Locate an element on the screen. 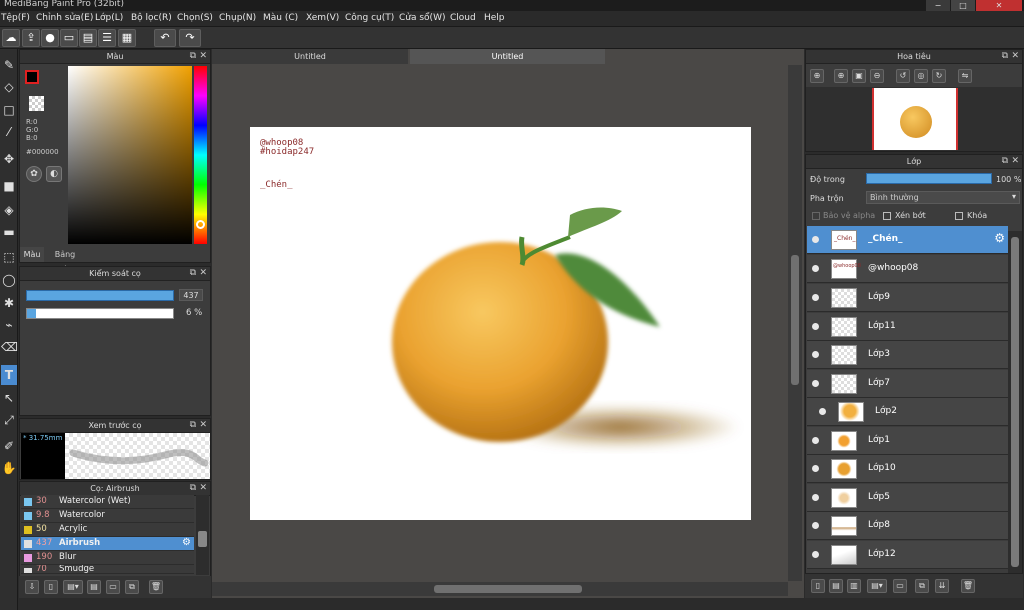 Image resolution: width=1024 pixels, height=610 pixels. layer-row: Lớp11 is located at coordinates (907, 327).